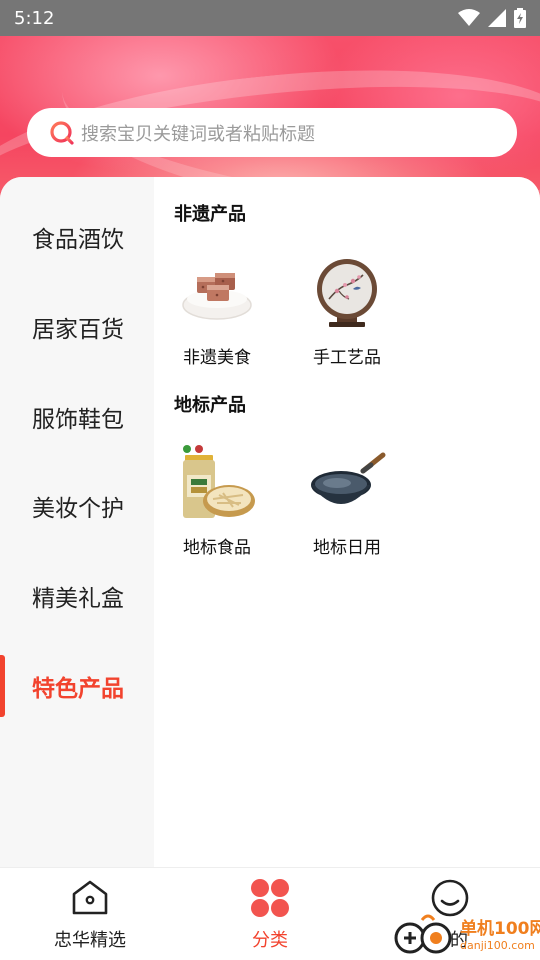  What do you see at coordinates (497, 945) in the screenshot?
I see `watermark-url: danji100.com` at bounding box center [497, 945].